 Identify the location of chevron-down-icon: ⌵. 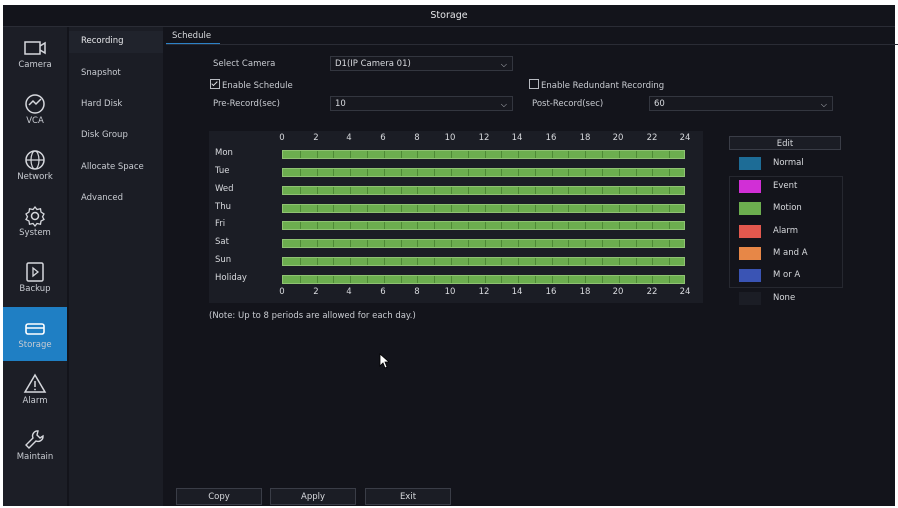
(823, 104).